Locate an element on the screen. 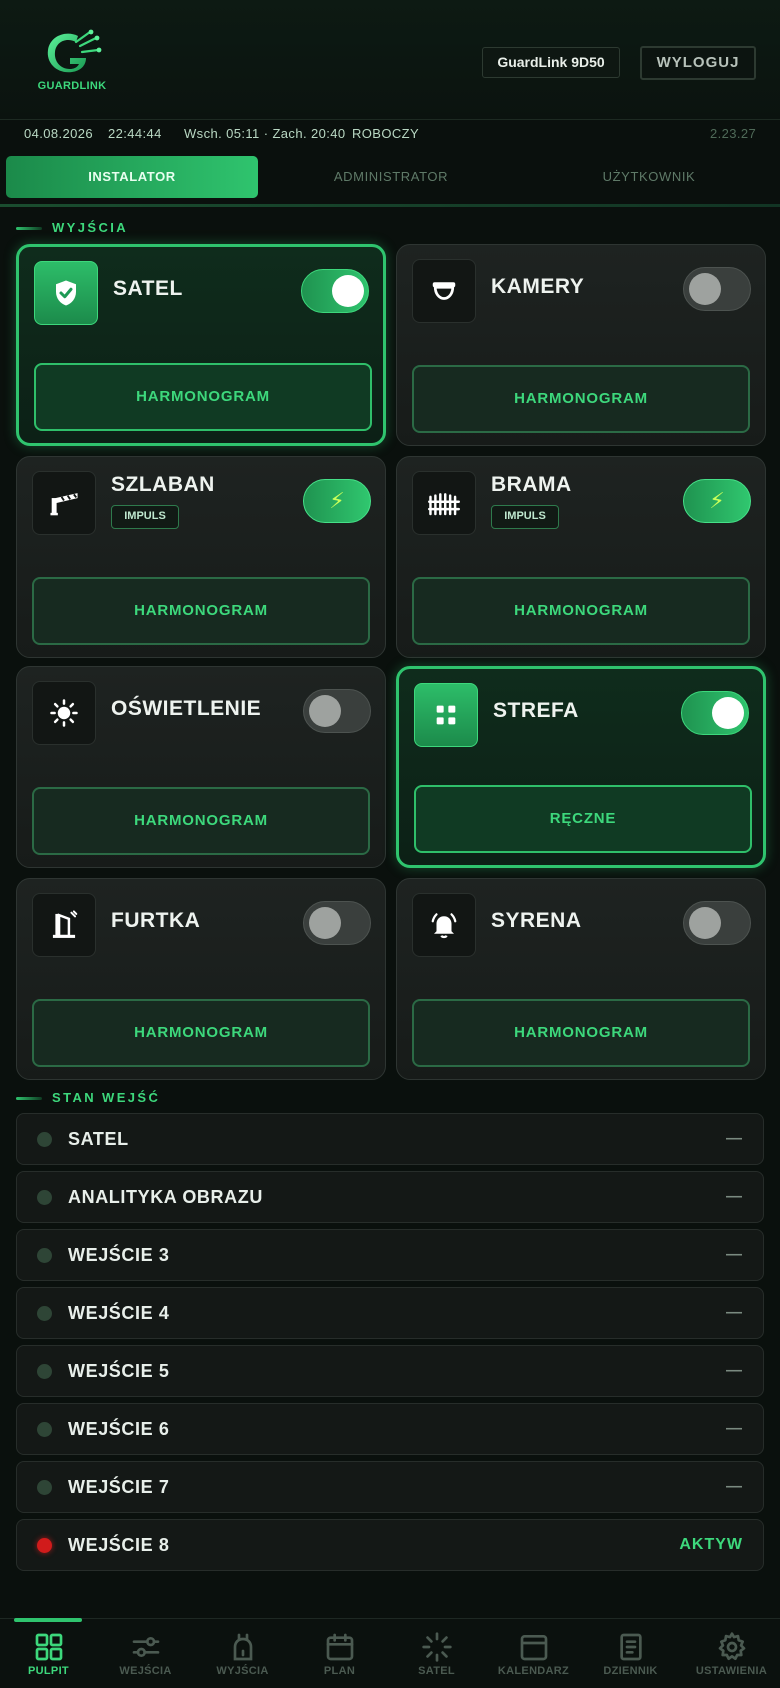 Image resolution: width=780 pixels, height=1688 pixels. tab-user: UŻYTKOWNIK is located at coordinates (649, 177).